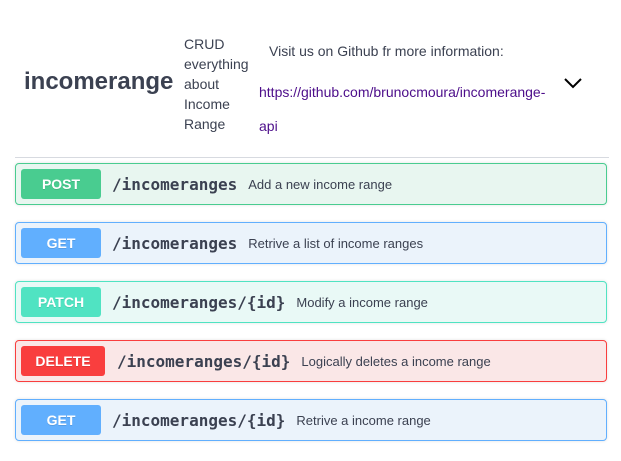 Image resolution: width=621 pixels, height=461 pixels. I want to click on method-badge-patch: PATCH, so click(61, 302).